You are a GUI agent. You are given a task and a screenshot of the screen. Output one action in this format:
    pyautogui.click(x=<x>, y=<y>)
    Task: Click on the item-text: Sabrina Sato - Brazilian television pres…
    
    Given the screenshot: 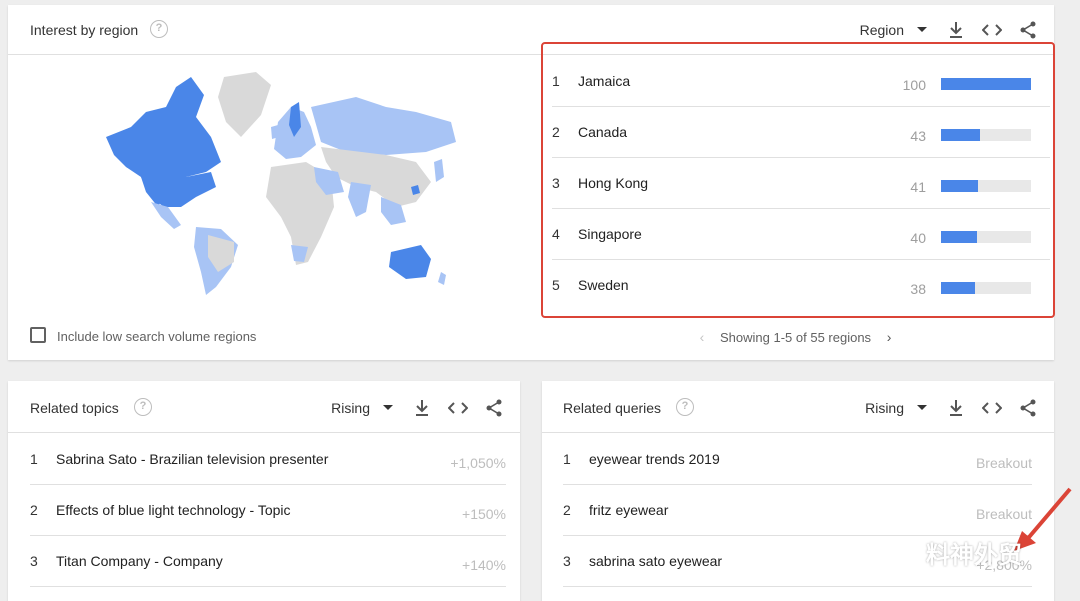 What is the action you would take?
    pyautogui.click(x=192, y=459)
    